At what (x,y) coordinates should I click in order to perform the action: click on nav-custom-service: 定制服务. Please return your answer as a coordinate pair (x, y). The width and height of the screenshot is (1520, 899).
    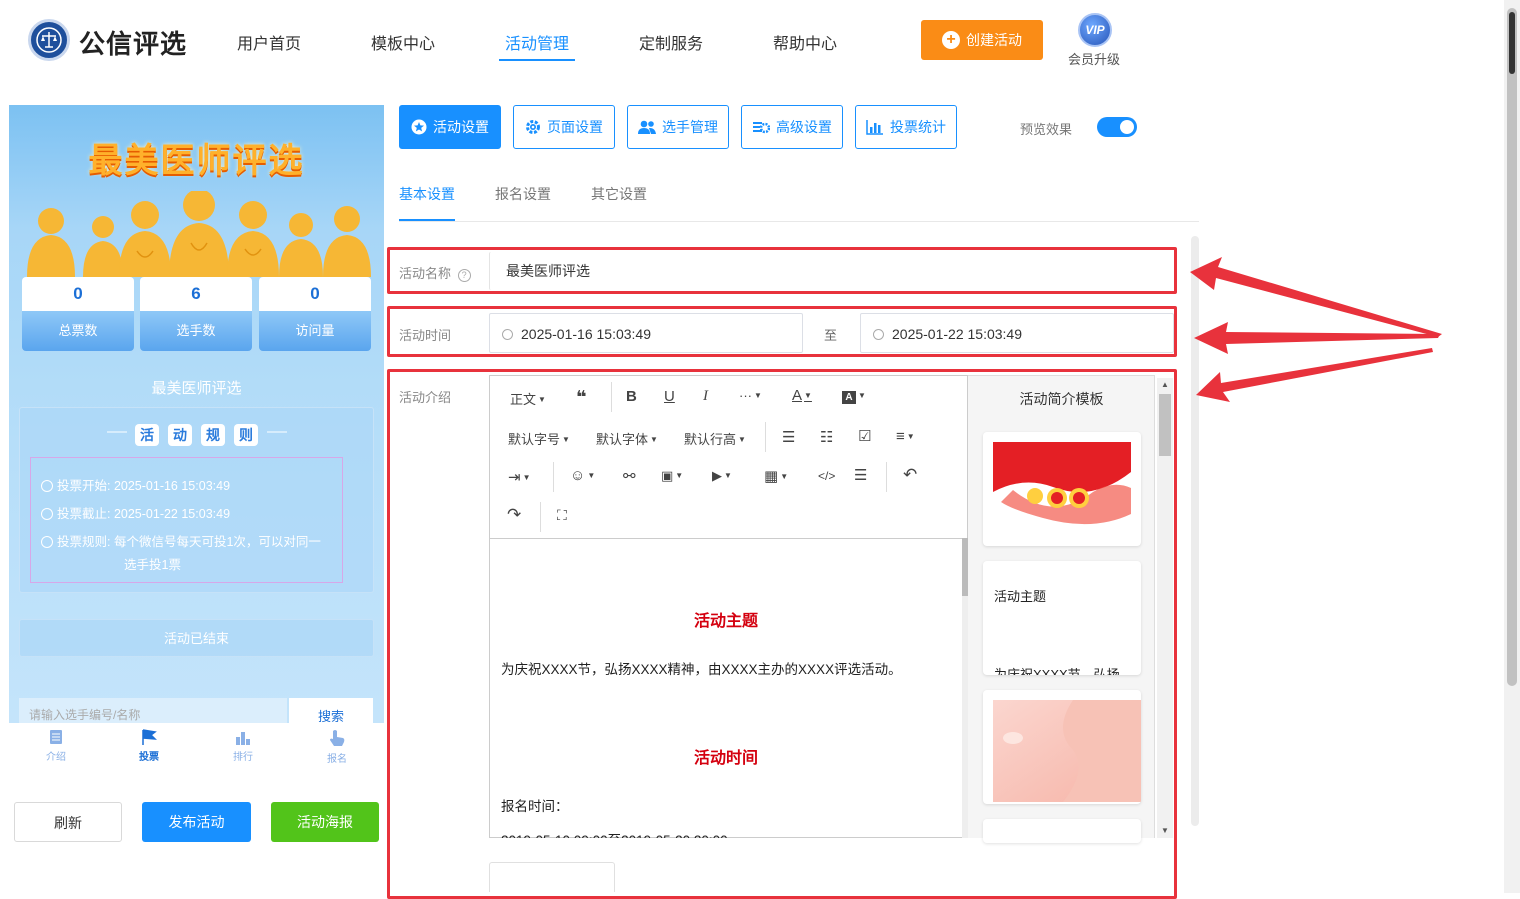
    Looking at the image, I should click on (671, 42).